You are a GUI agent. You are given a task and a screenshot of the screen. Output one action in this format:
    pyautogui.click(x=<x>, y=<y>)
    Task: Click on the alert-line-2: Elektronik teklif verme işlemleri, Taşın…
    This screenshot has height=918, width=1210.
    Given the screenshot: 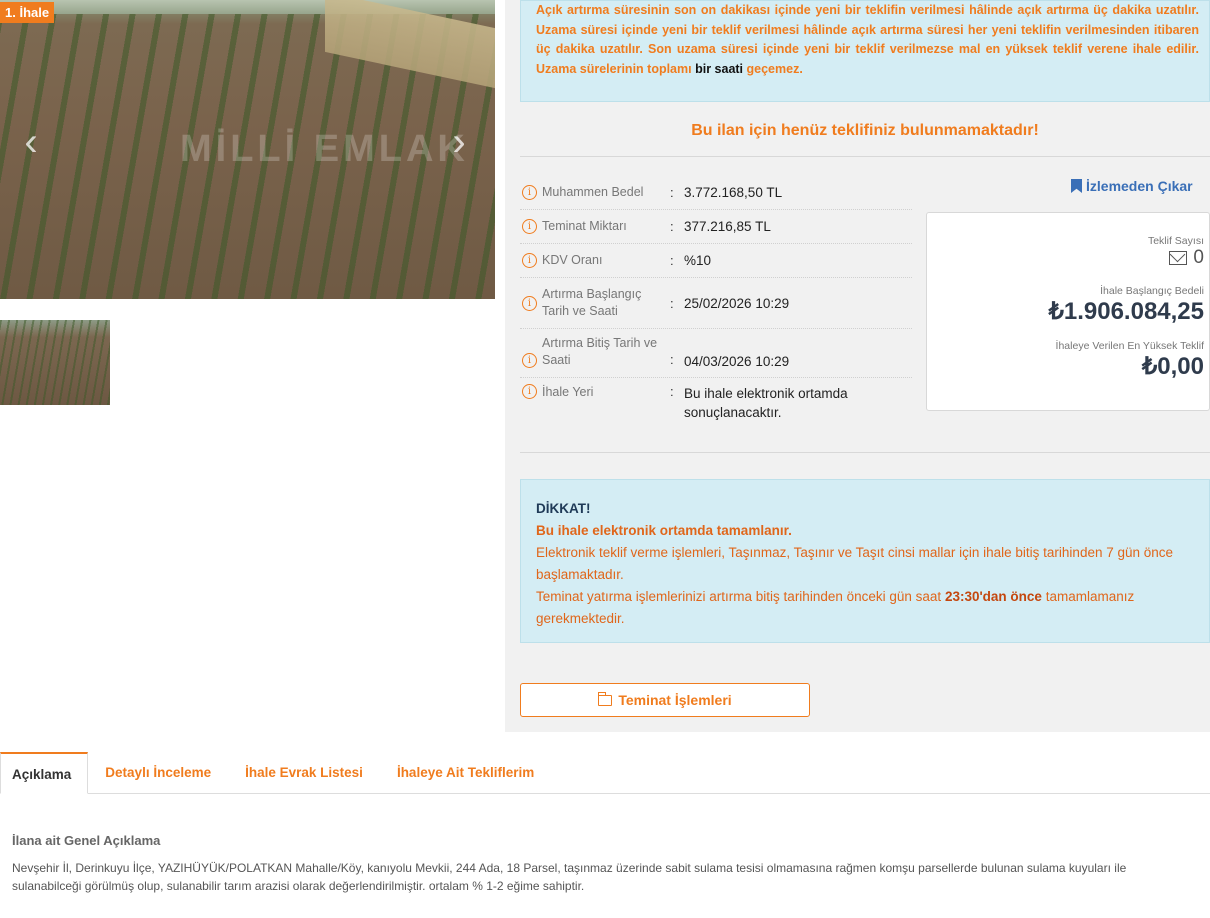 What is the action you would take?
    pyautogui.click(x=855, y=563)
    